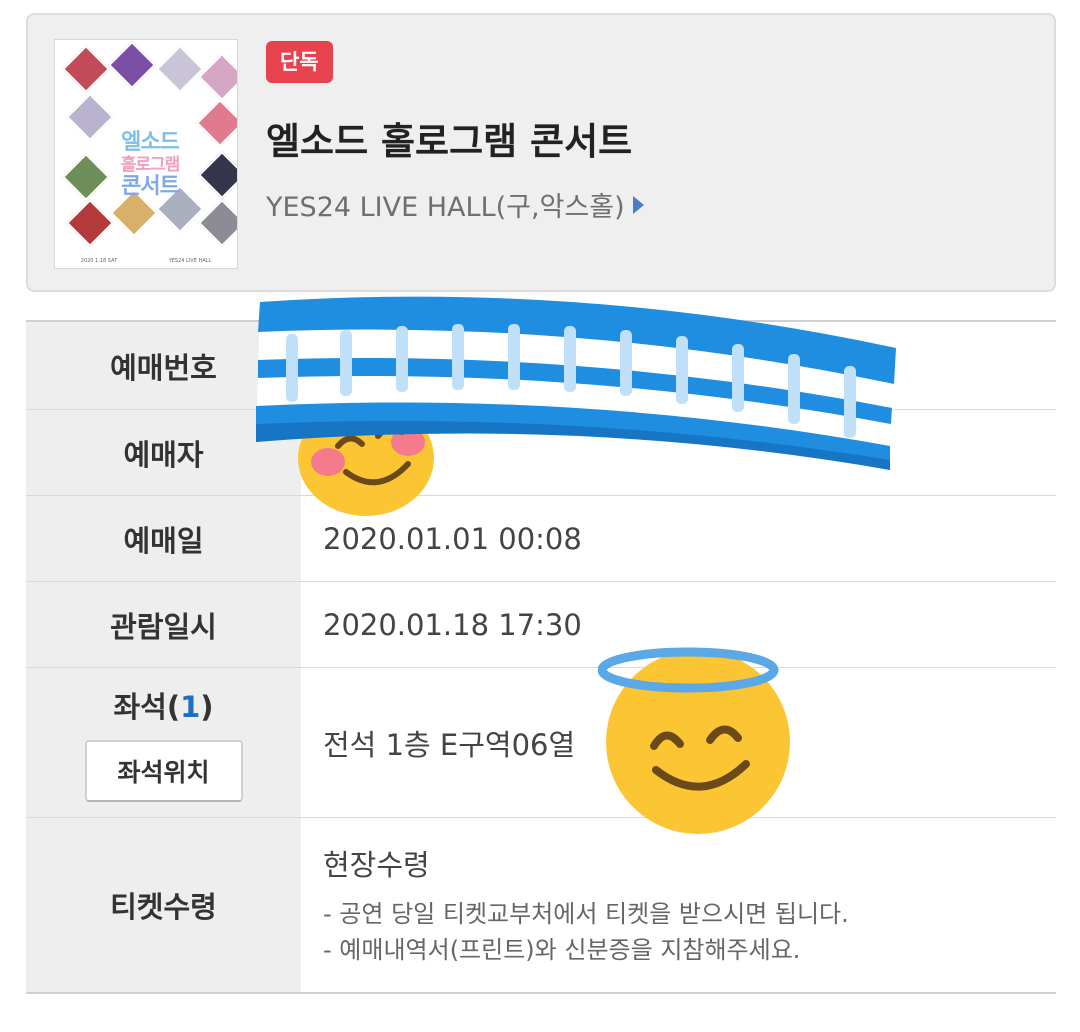  I want to click on booking-number-value, so click(678, 365).